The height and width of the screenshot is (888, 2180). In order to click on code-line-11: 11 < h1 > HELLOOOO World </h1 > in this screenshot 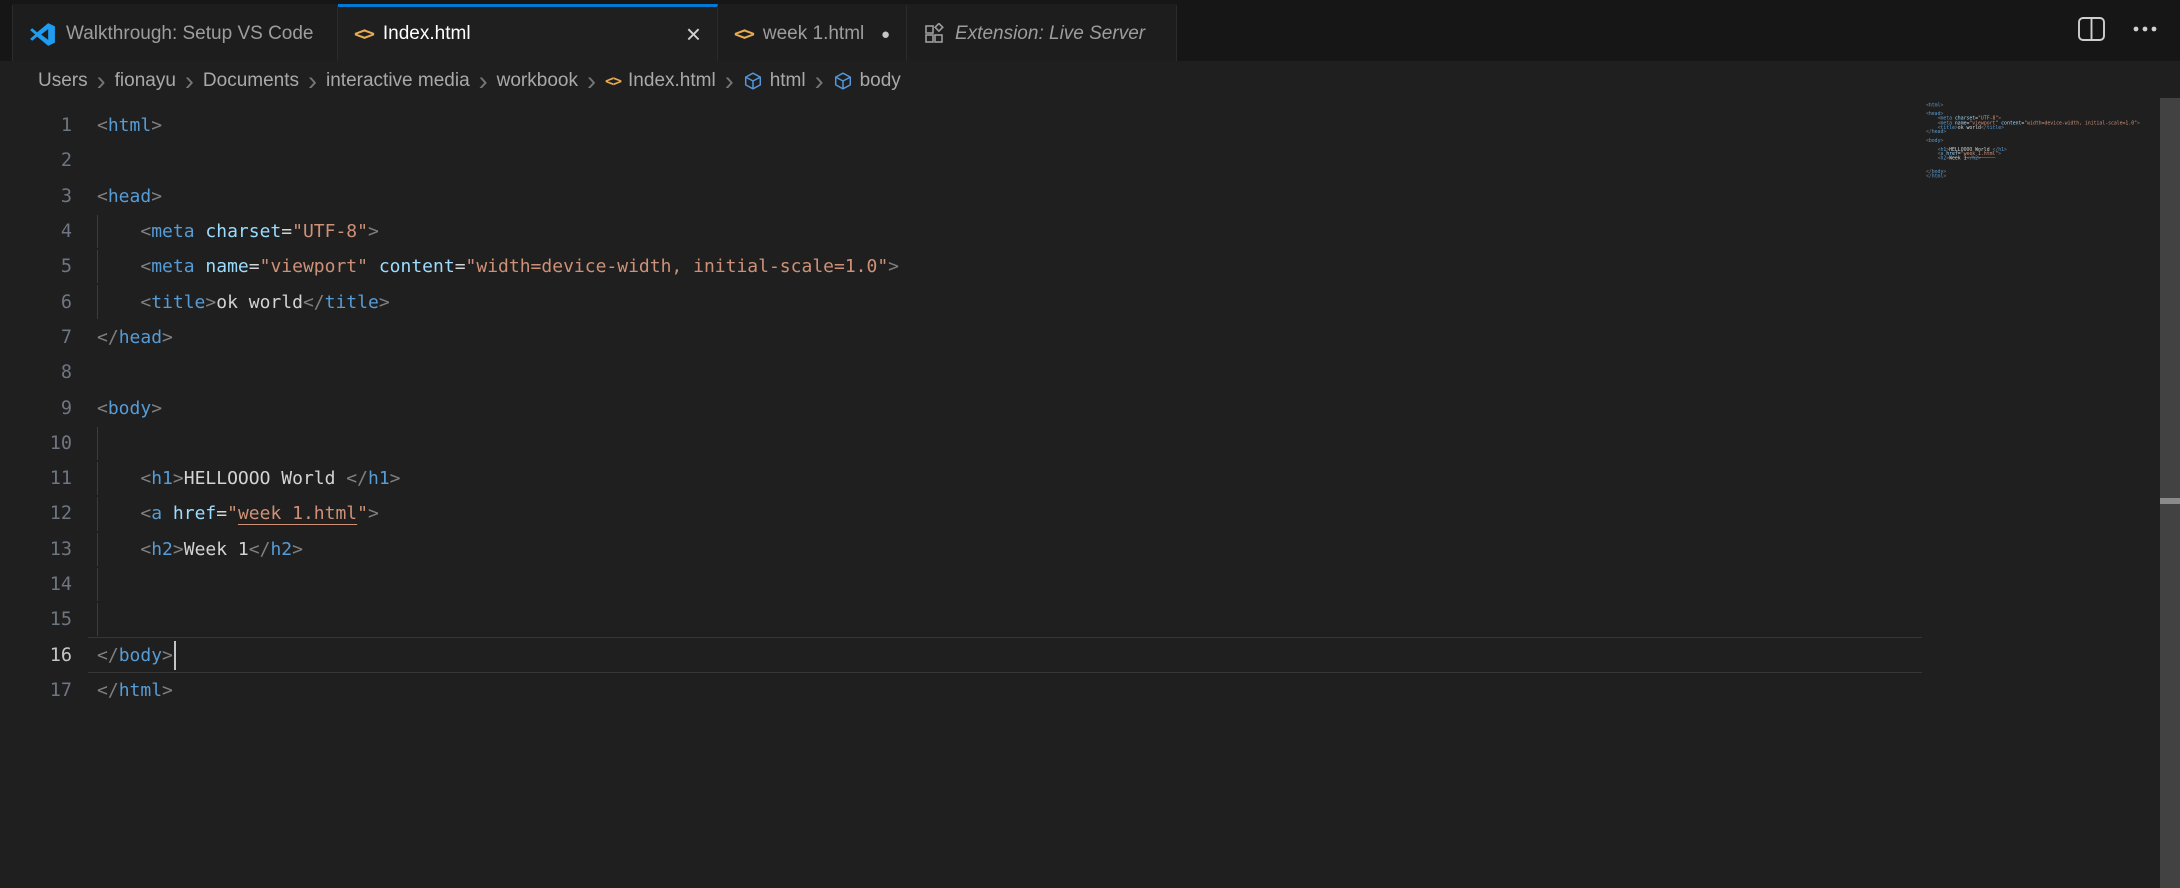, I will do `click(961, 478)`.